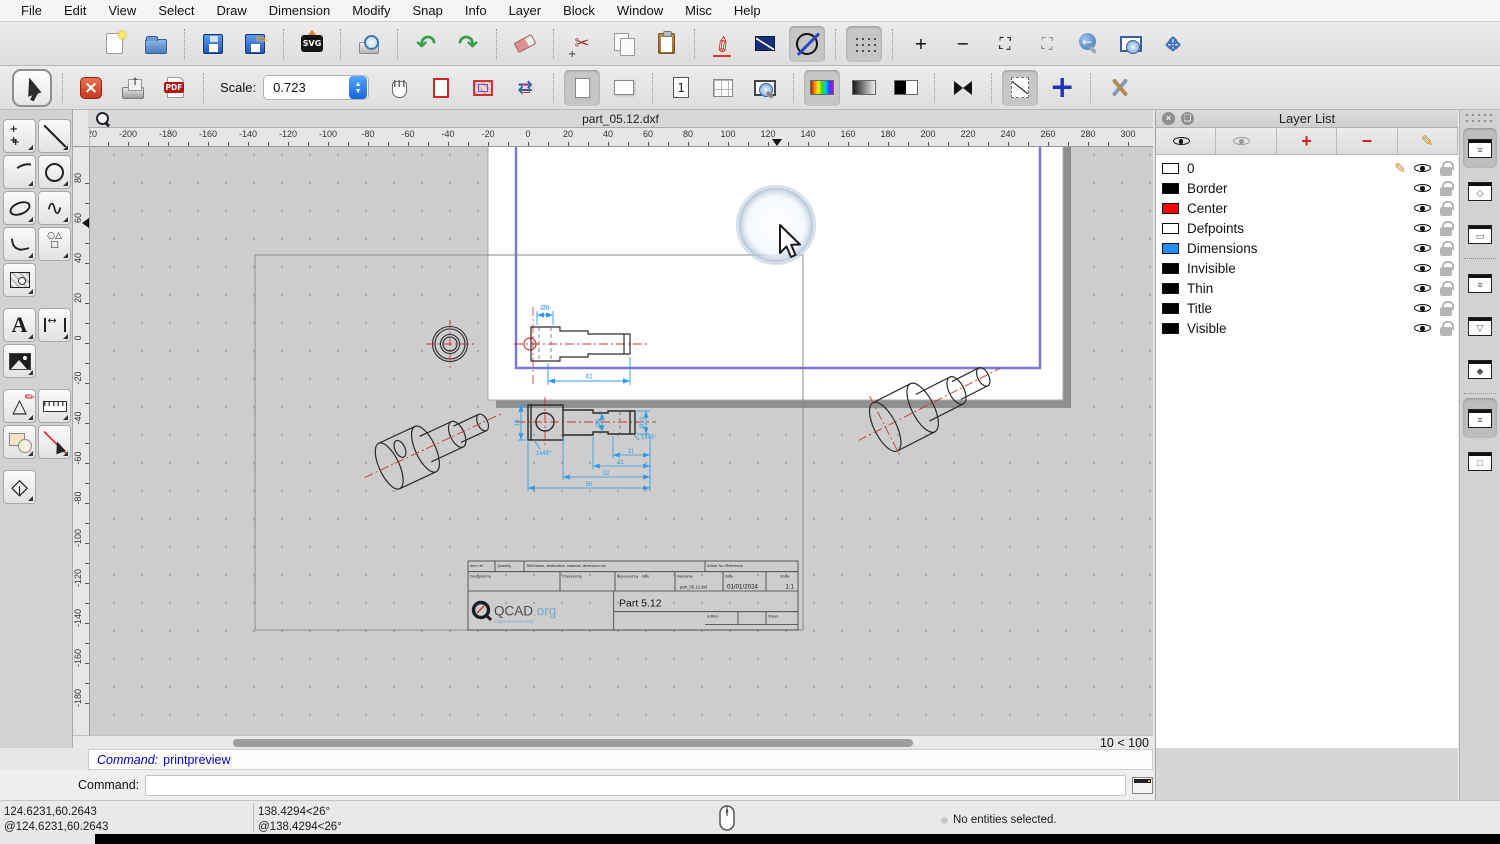 This screenshot has width=1500, height=844. What do you see at coordinates (906, 88) in the screenshot?
I see `black-white-button` at bounding box center [906, 88].